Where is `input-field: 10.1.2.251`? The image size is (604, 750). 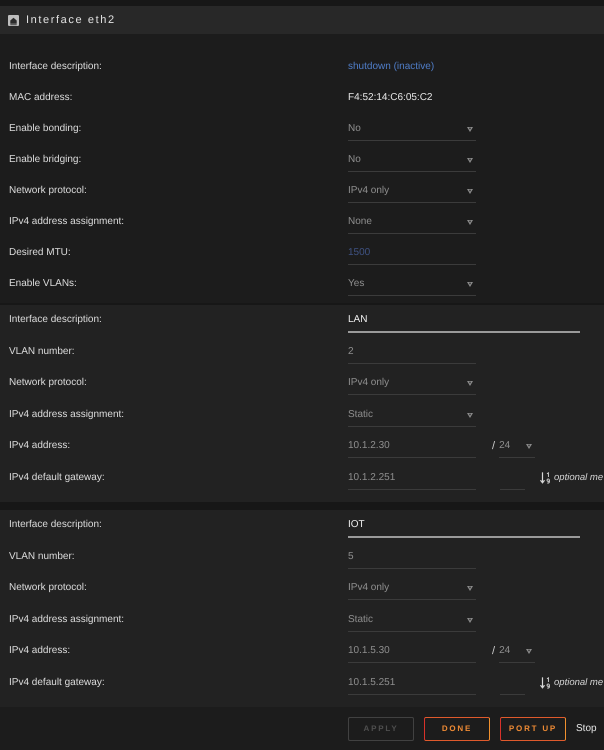
input-field: 10.1.2.251 is located at coordinates (412, 480).